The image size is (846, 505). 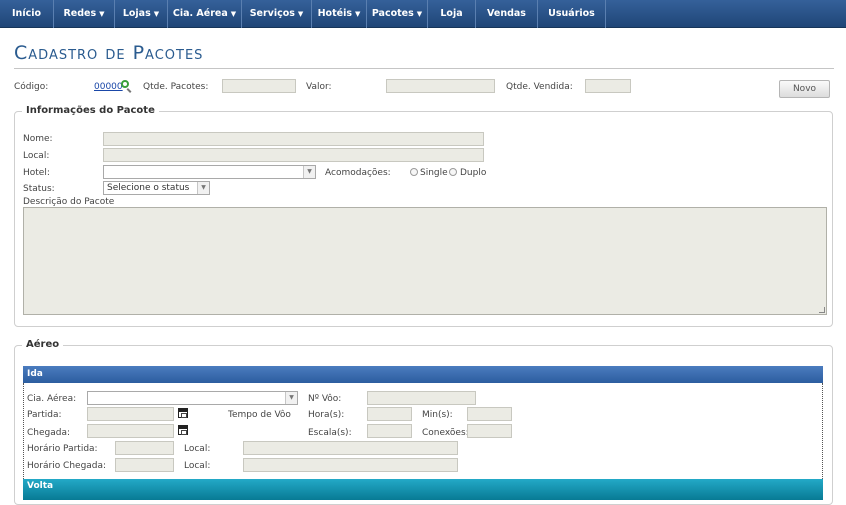 What do you see at coordinates (489, 431) in the screenshot?
I see `conexoes-field` at bounding box center [489, 431].